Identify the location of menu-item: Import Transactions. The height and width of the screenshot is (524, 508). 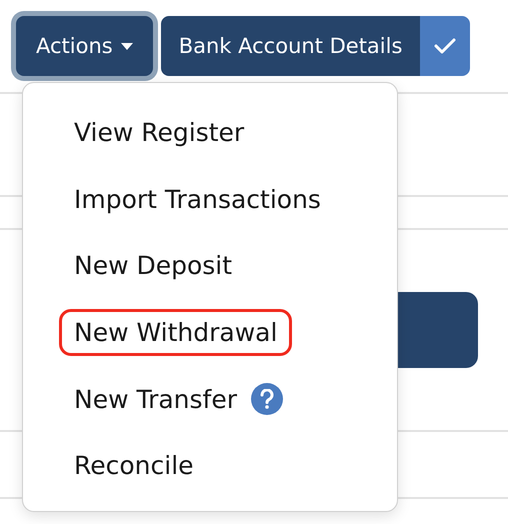
(197, 199).